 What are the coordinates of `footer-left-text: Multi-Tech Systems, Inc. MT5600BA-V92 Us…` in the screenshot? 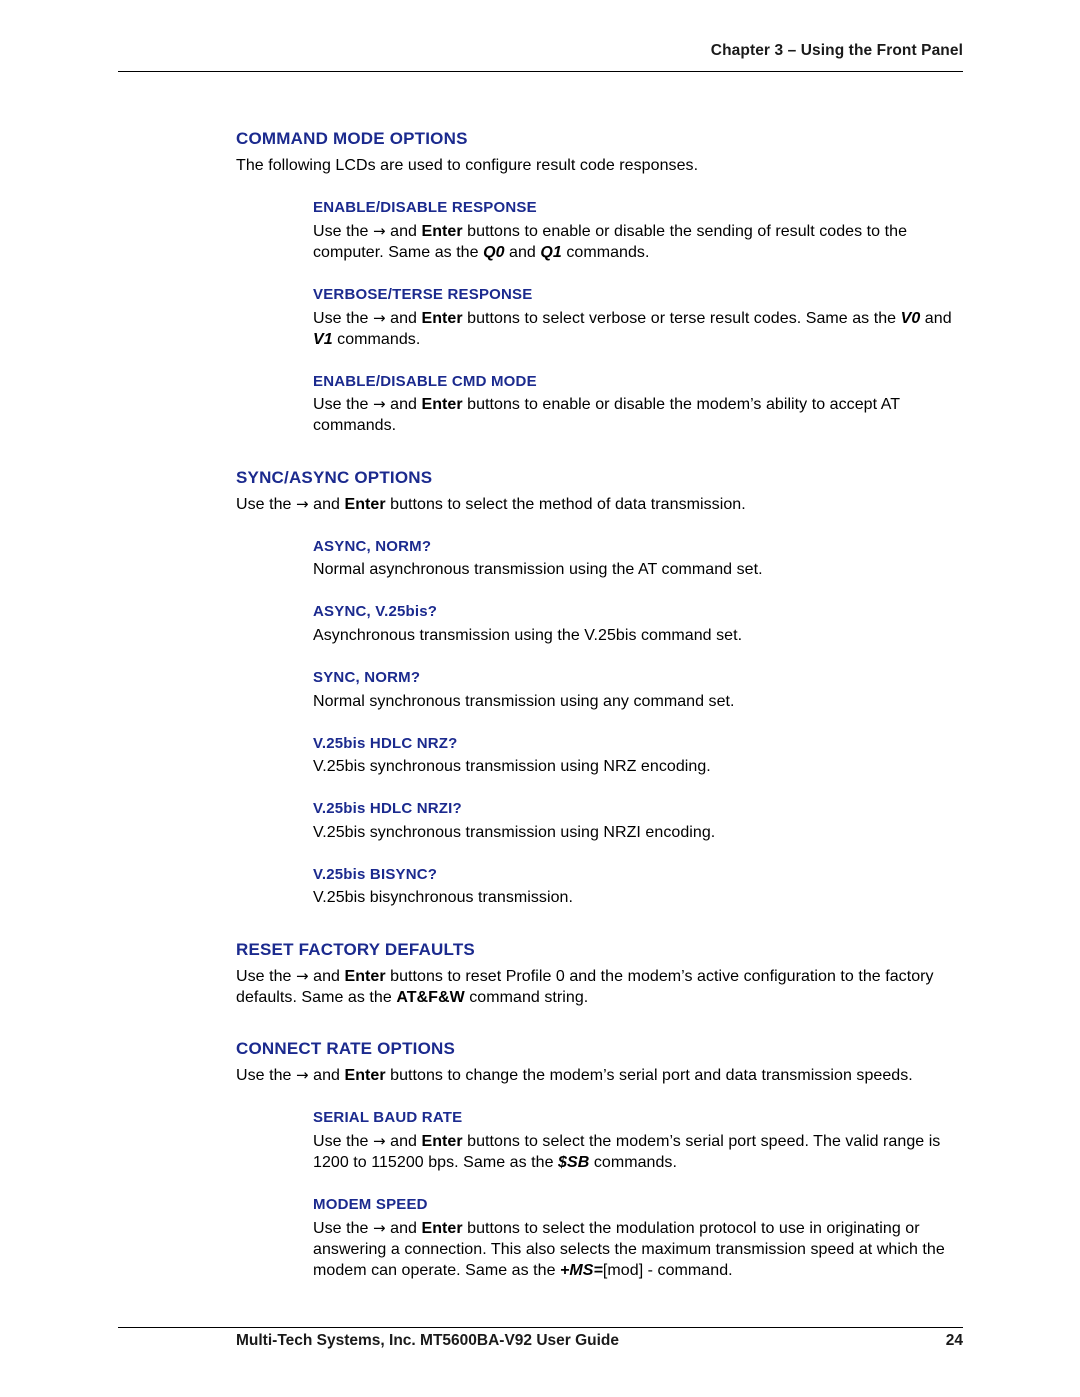 It's located at (428, 1340).